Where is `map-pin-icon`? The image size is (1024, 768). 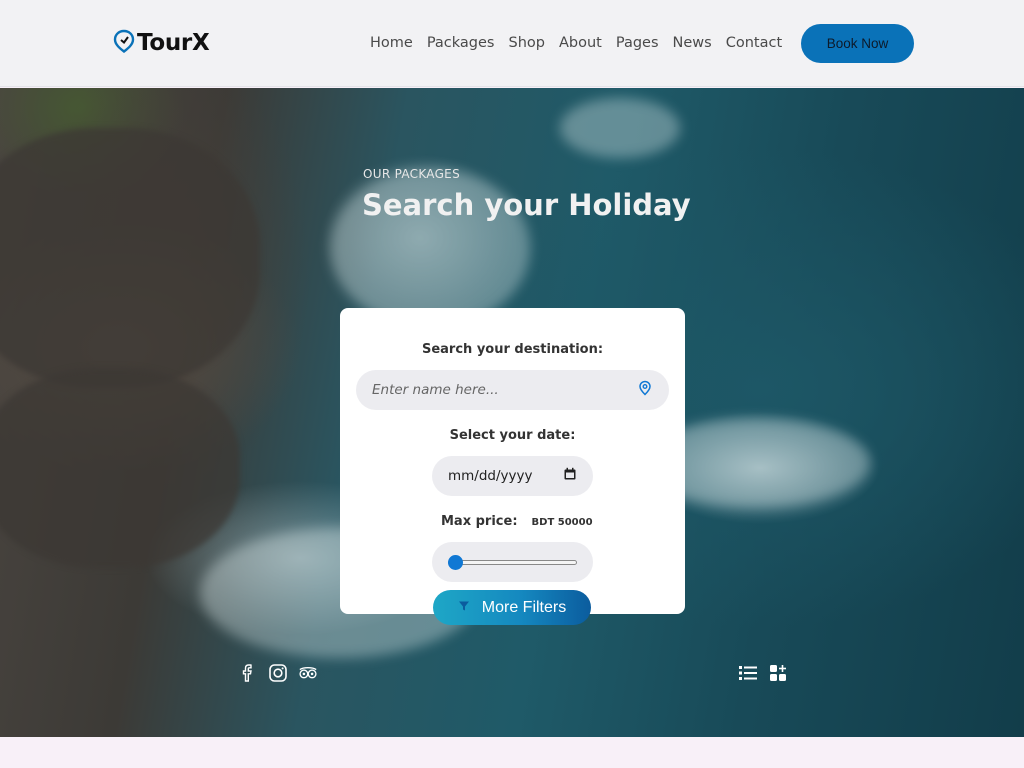 map-pin-icon is located at coordinates (124, 43).